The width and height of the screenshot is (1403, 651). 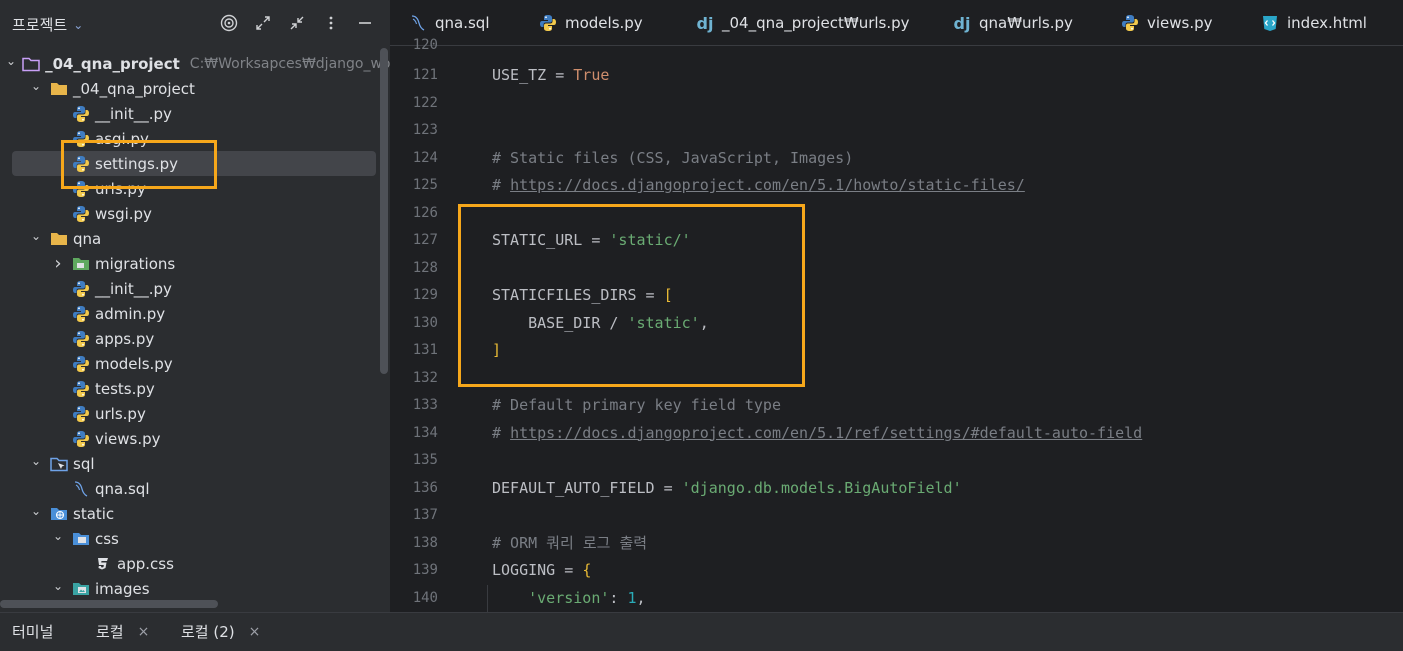 What do you see at coordinates (501, 432) in the screenshot?
I see `code-token: #` at bounding box center [501, 432].